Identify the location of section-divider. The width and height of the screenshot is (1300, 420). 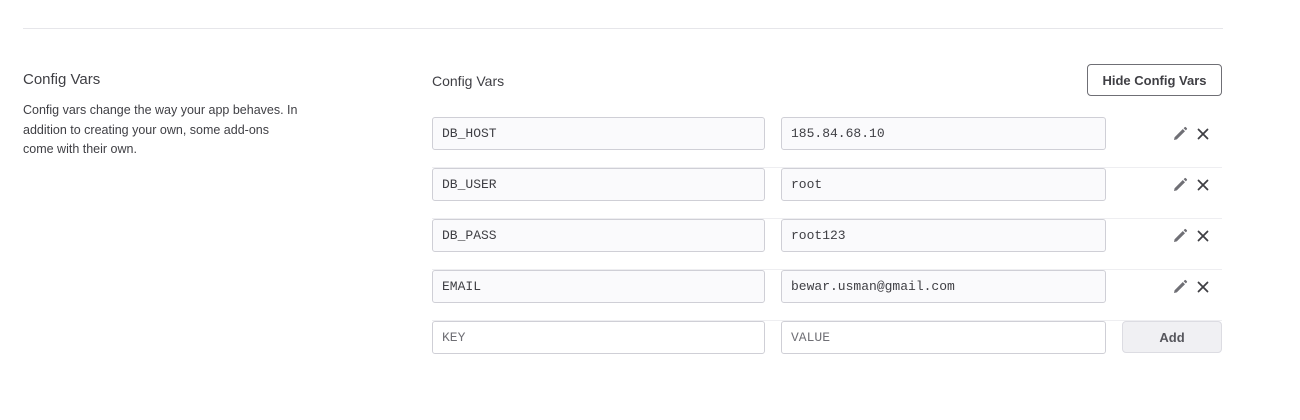
(623, 28).